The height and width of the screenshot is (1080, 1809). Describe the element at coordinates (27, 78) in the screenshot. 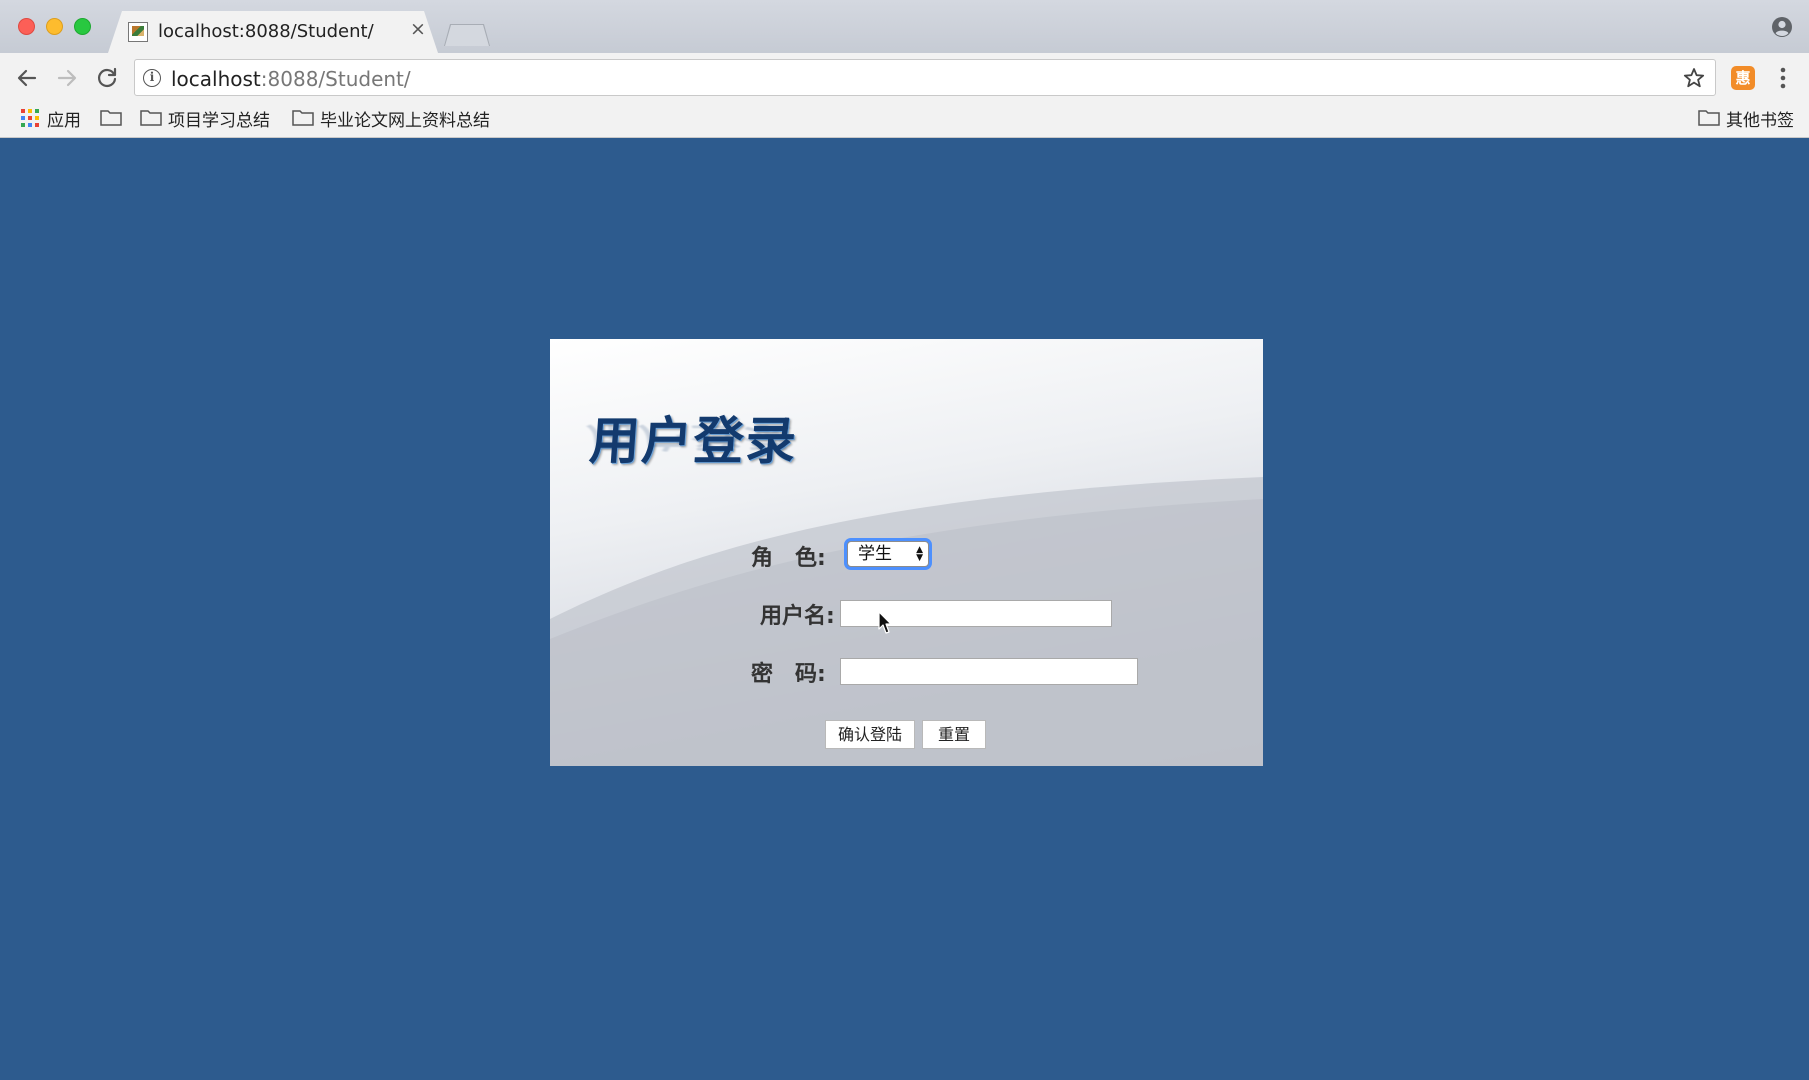

I see `back-arrow-icon` at that location.